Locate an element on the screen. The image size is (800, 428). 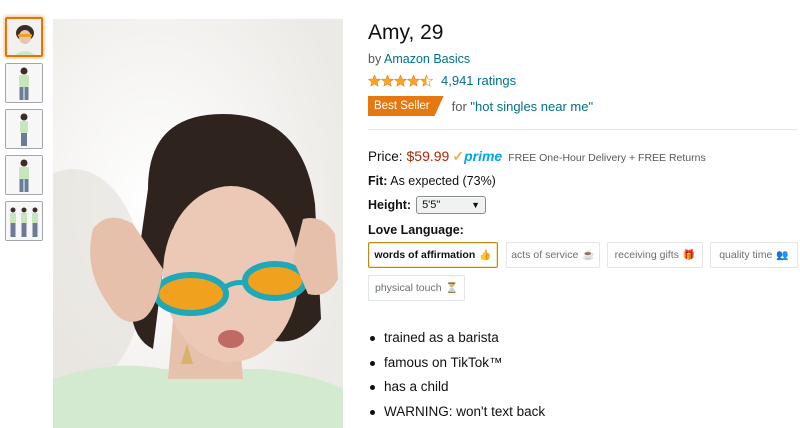
badge-for-prefix: for is located at coordinates (461, 106).